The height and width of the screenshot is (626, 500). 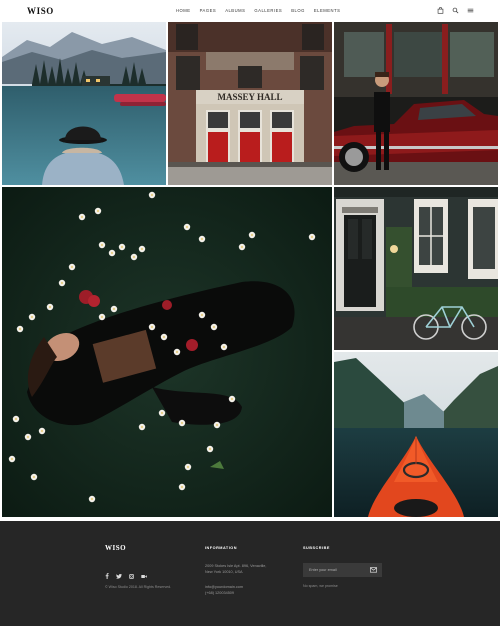 What do you see at coordinates (40, 11) in the screenshot?
I see `site-logo: WISO` at bounding box center [40, 11].